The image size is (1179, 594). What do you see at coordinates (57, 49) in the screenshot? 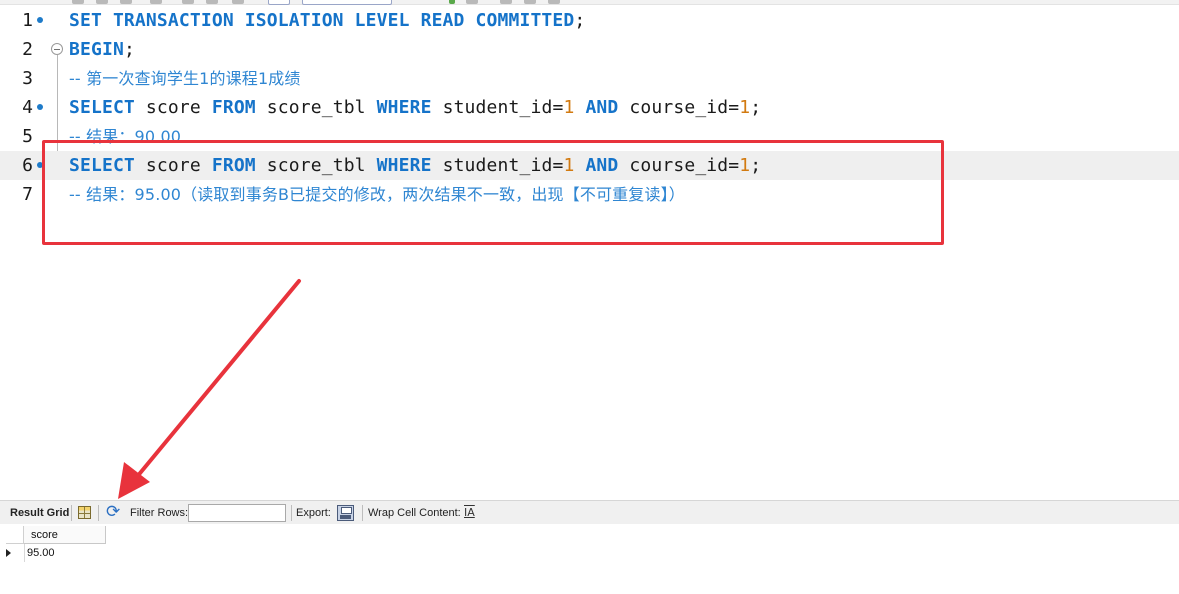
I see `fold-toggle-icon` at bounding box center [57, 49].